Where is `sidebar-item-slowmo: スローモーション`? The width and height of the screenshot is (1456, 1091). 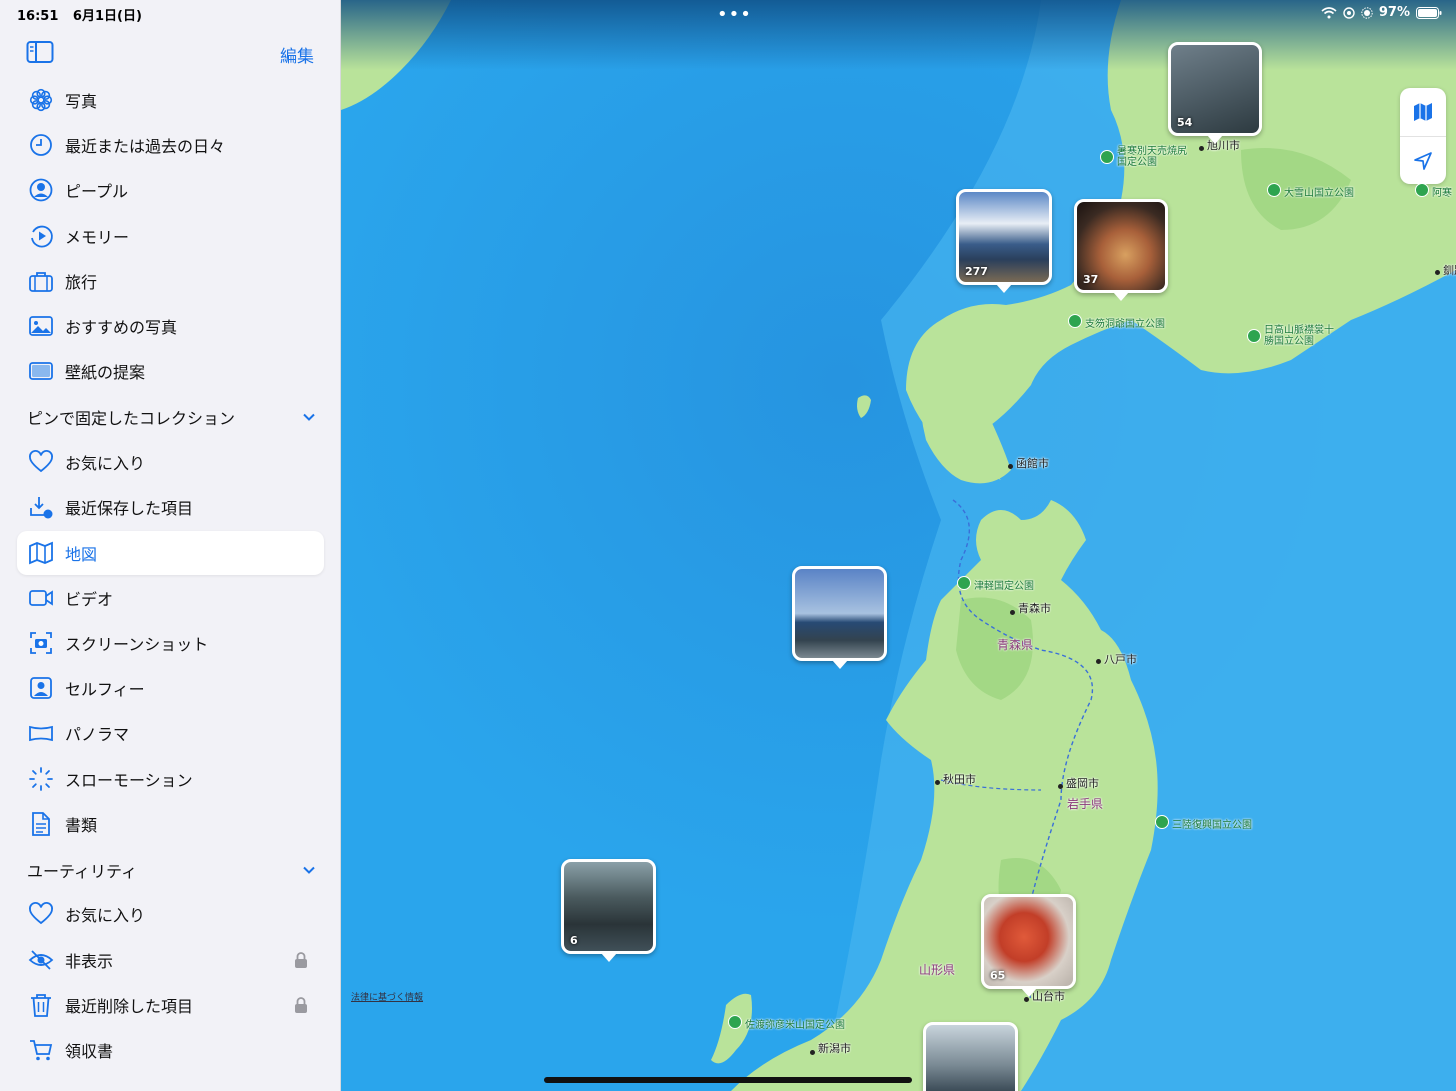
sidebar-item-slowmo: スローモーション is located at coordinates (170, 779).